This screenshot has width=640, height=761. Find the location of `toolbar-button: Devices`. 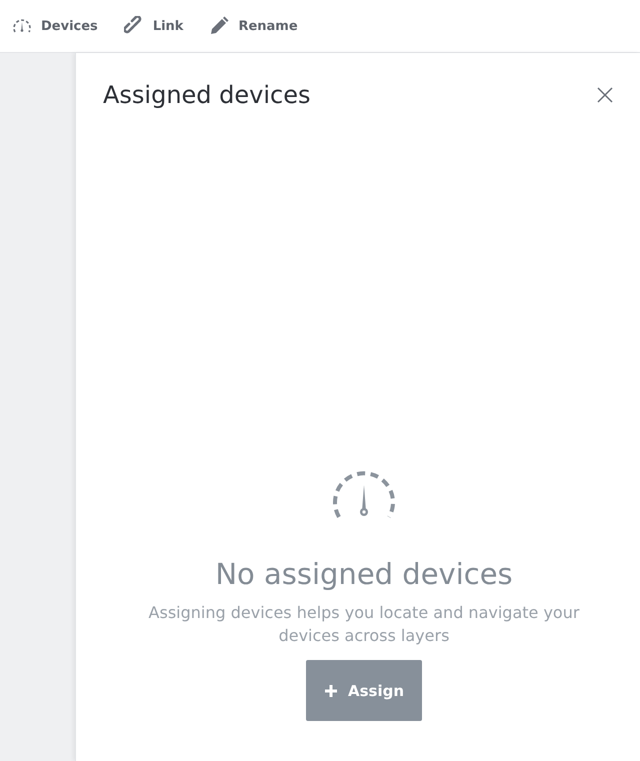

toolbar-button: Devices is located at coordinates (55, 26).